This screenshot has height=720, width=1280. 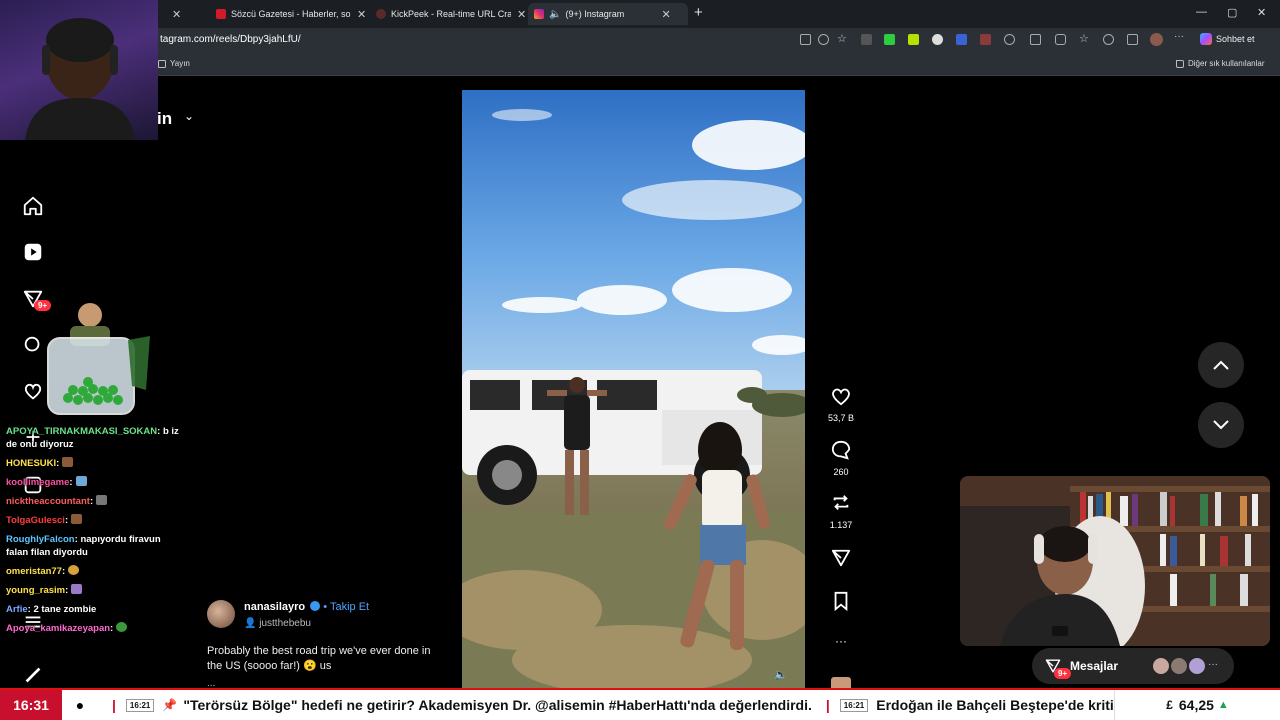 I want to click on chat-username: RoughlyFalcon, so click(x=40, y=539).